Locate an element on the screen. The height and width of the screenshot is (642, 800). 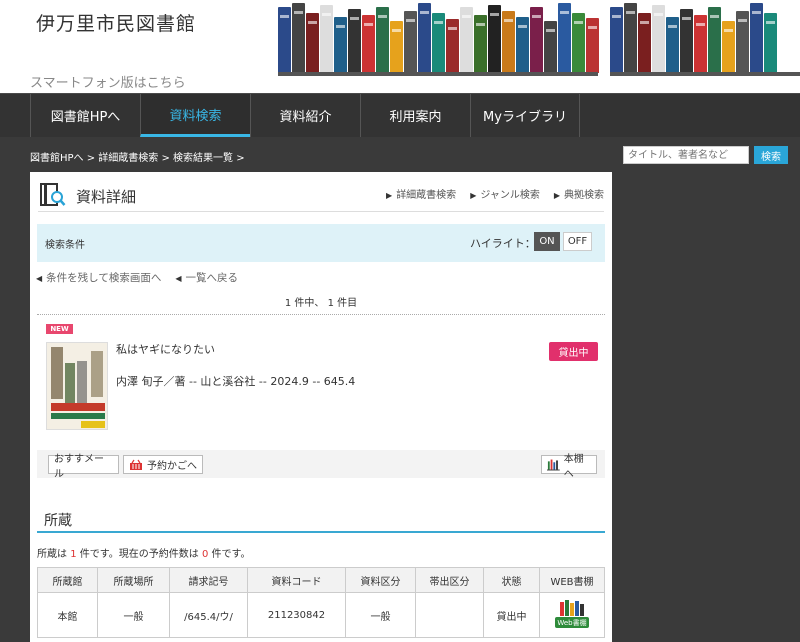
search-type-links: ▶ 詳細蔵書検索 ▶ ジャンル検索 ▶ 典拠検索 is located at coordinates (495, 193).